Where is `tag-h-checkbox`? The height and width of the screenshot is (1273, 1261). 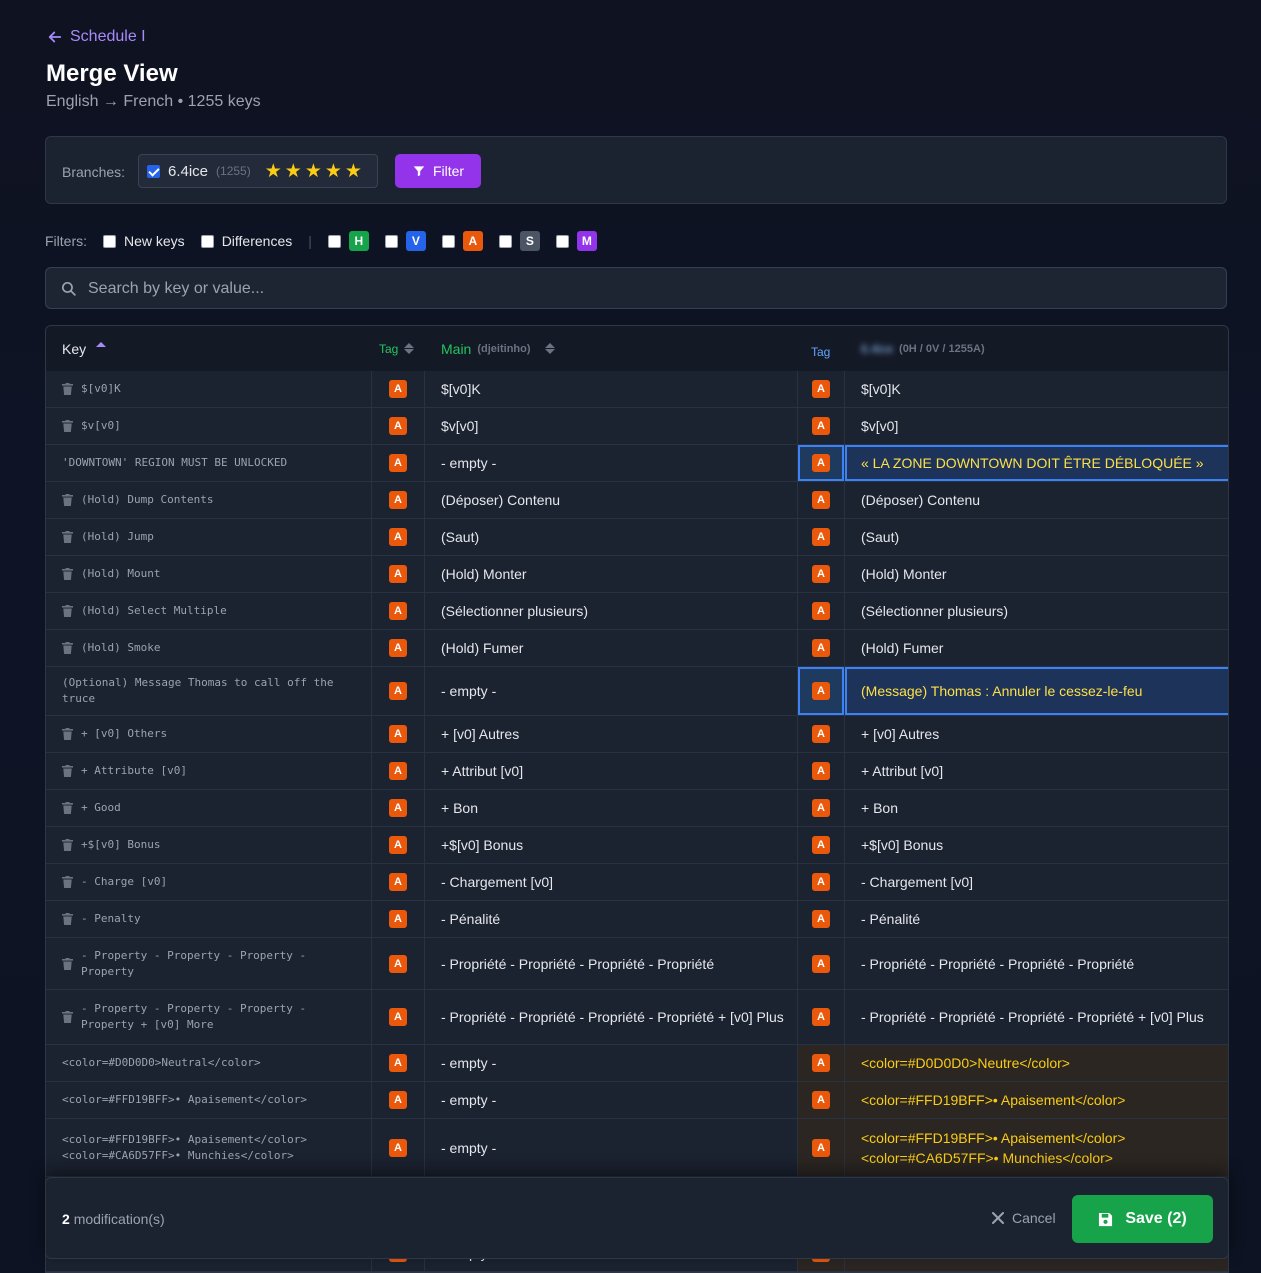
tag-h-checkbox is located at coordinates (334, 241).